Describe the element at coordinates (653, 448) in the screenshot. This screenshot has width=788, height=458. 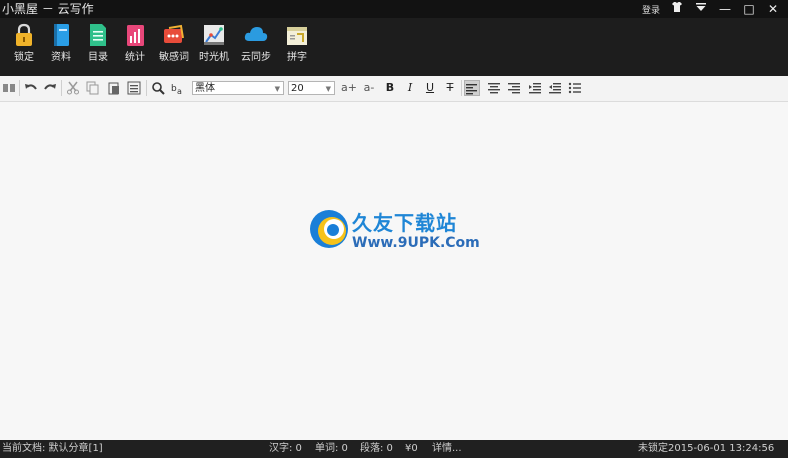
I see `lock-state: 未锁定` at that location.